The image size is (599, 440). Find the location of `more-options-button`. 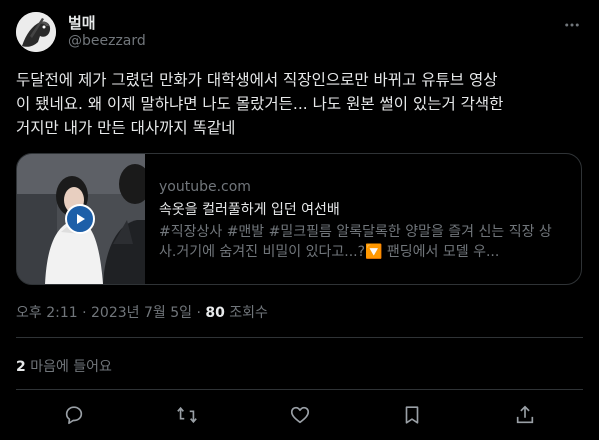

more-options-button is located at coordinates (572, 25).